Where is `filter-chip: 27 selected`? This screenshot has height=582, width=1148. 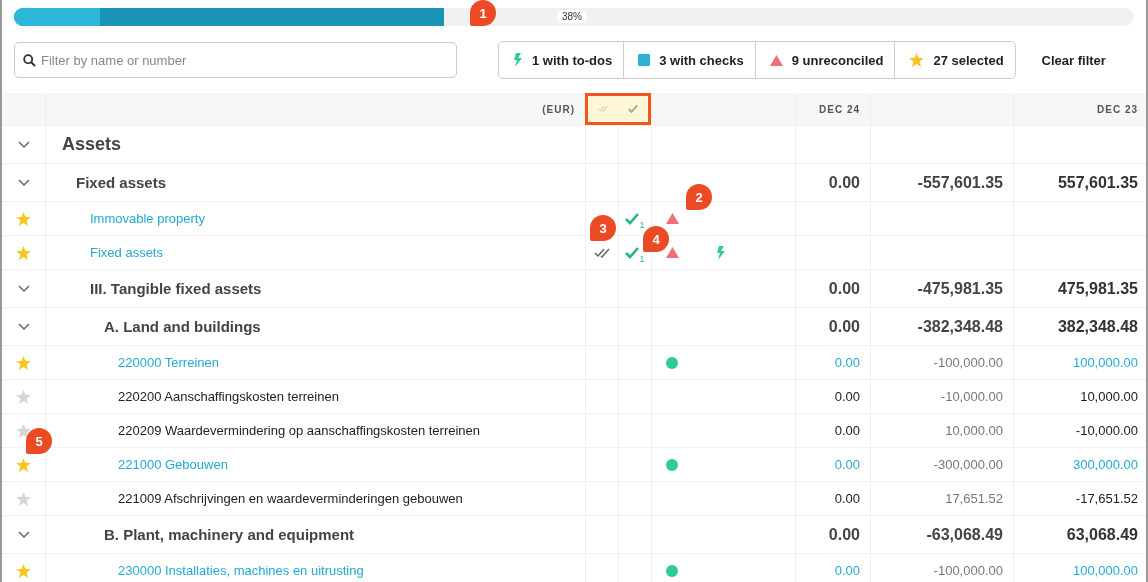 filter-chip: 27 selected is located at coordinates (954, 60).